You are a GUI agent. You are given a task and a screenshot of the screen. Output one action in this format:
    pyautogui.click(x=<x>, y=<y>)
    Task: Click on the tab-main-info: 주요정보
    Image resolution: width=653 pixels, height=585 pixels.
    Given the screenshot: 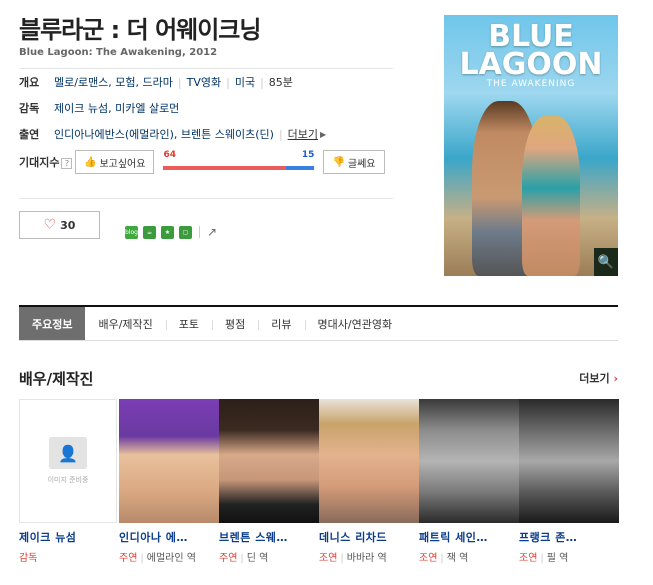 What is the action you would take?
    pyautogui.click(x=52, y=323)
    